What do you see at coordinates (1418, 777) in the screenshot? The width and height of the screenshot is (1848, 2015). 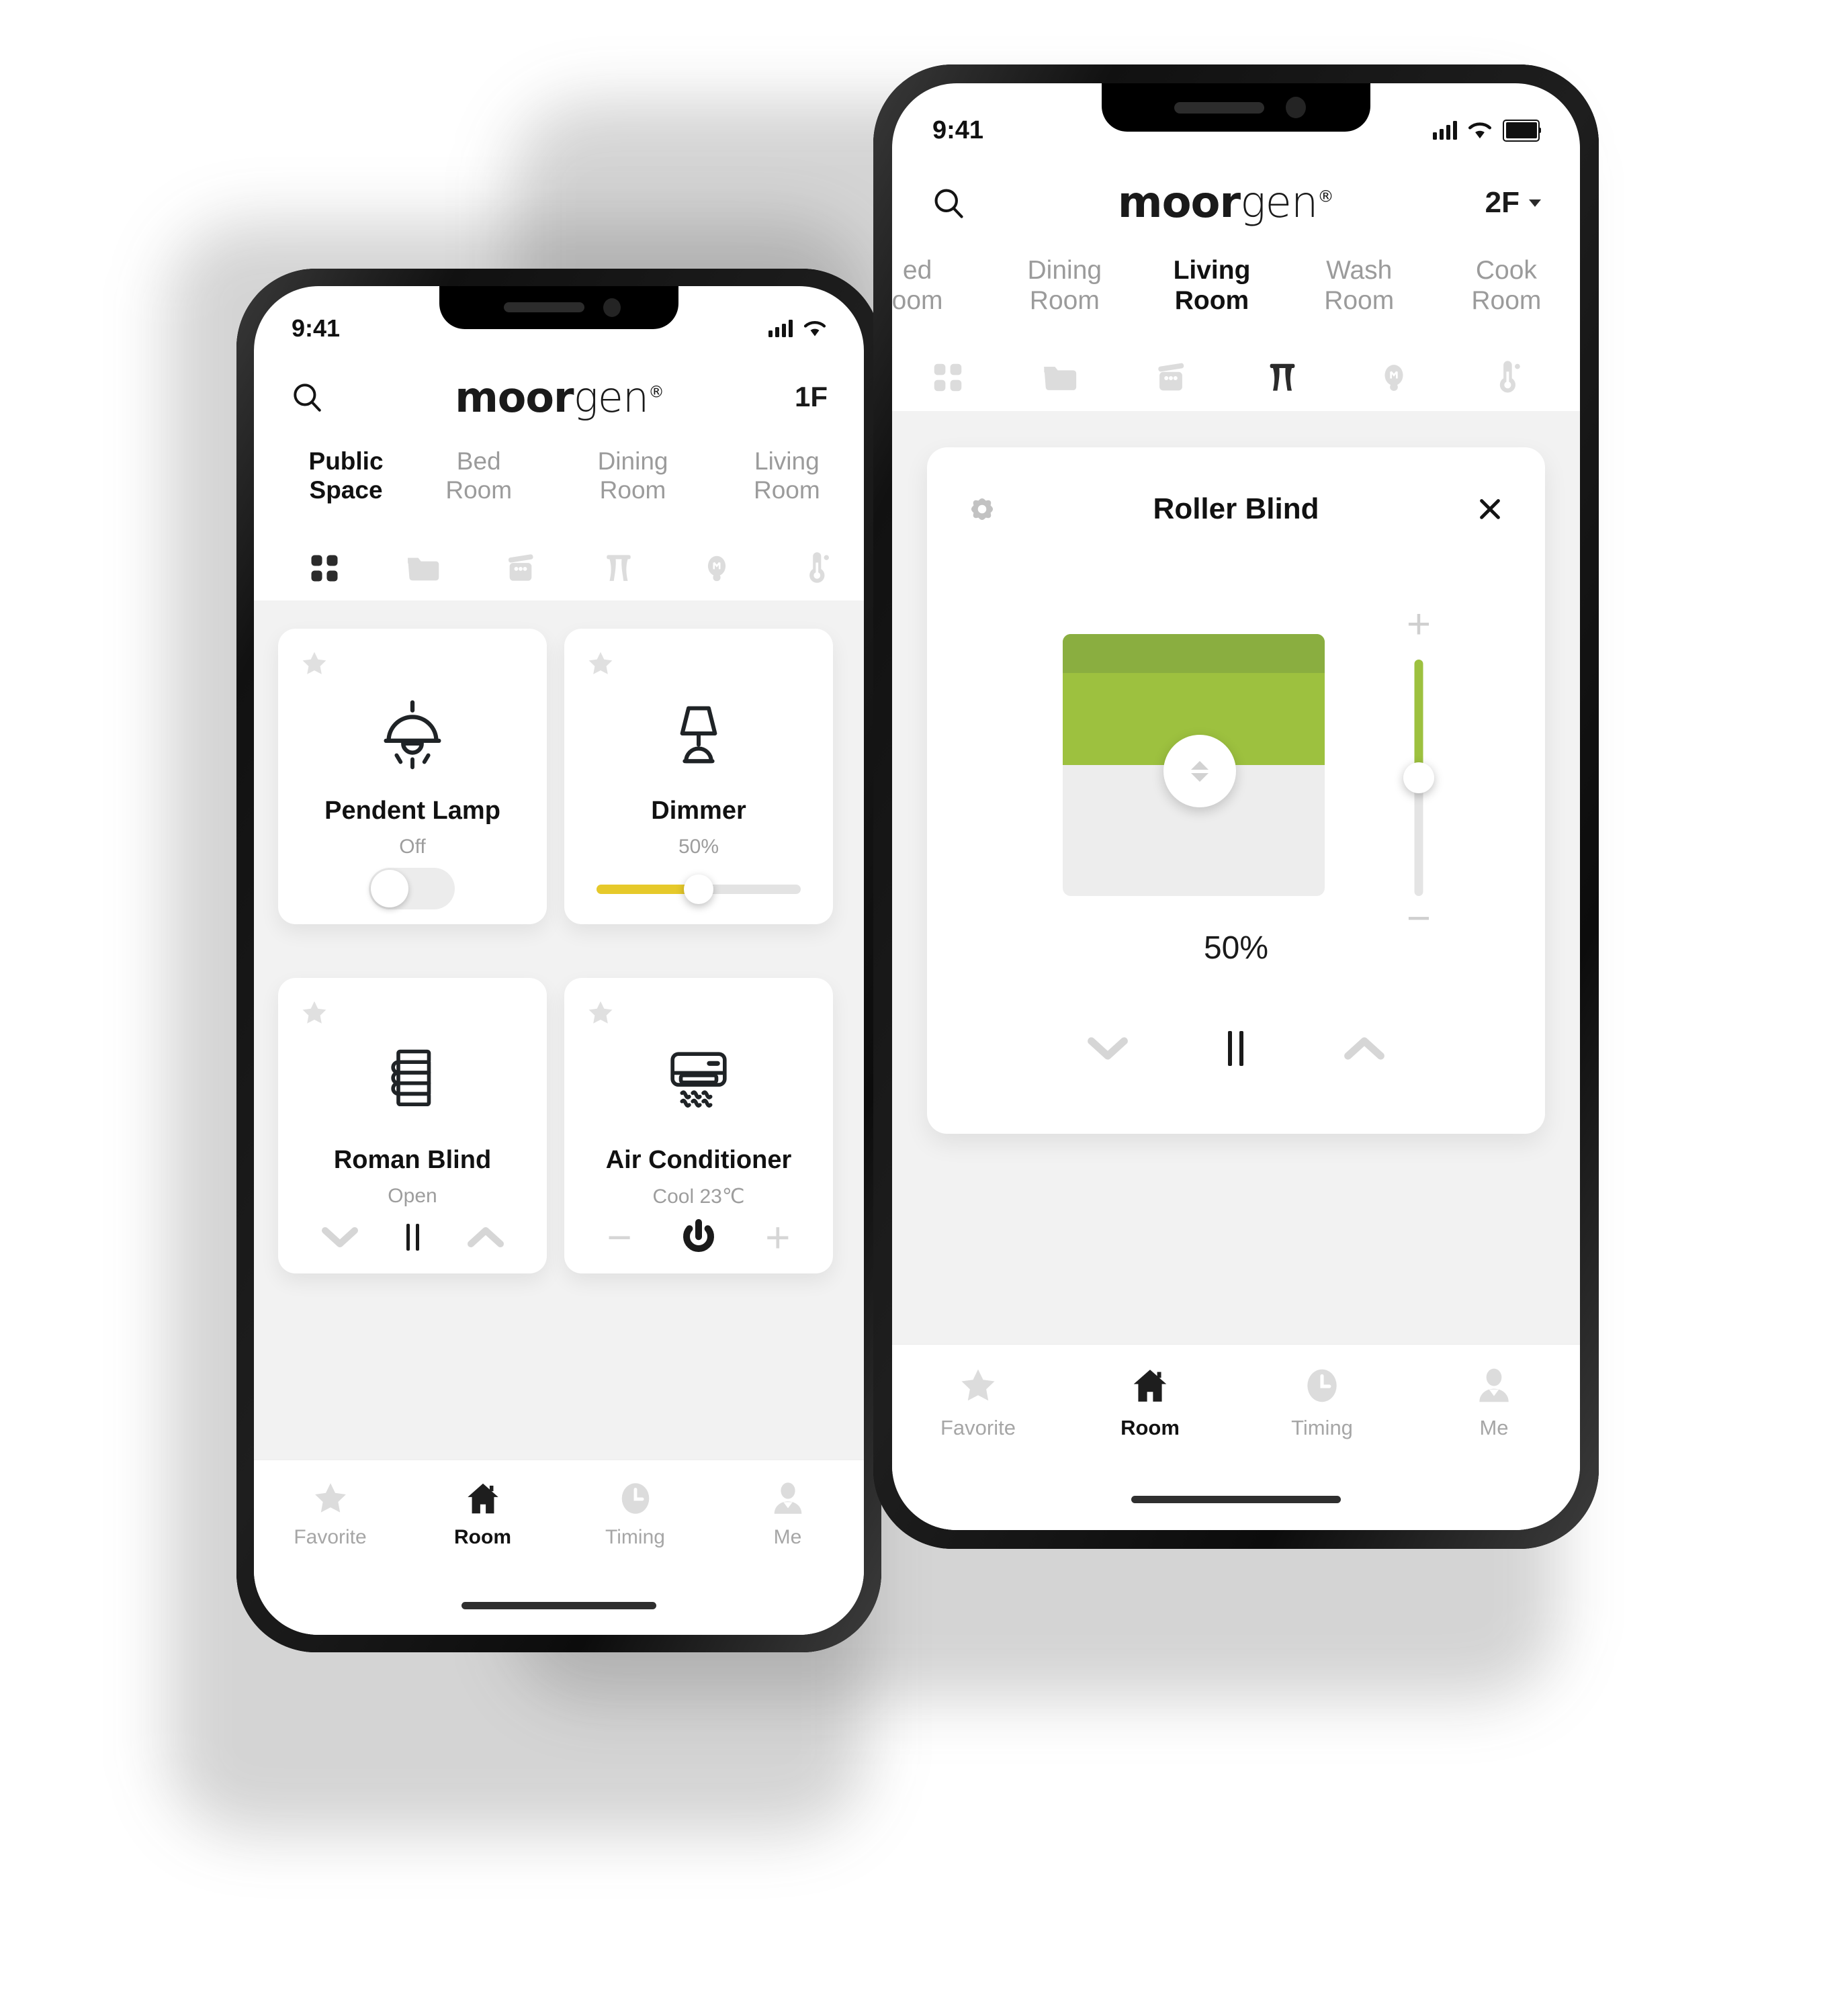 I see `vslider-knob` at bounding box center [1418, 777].